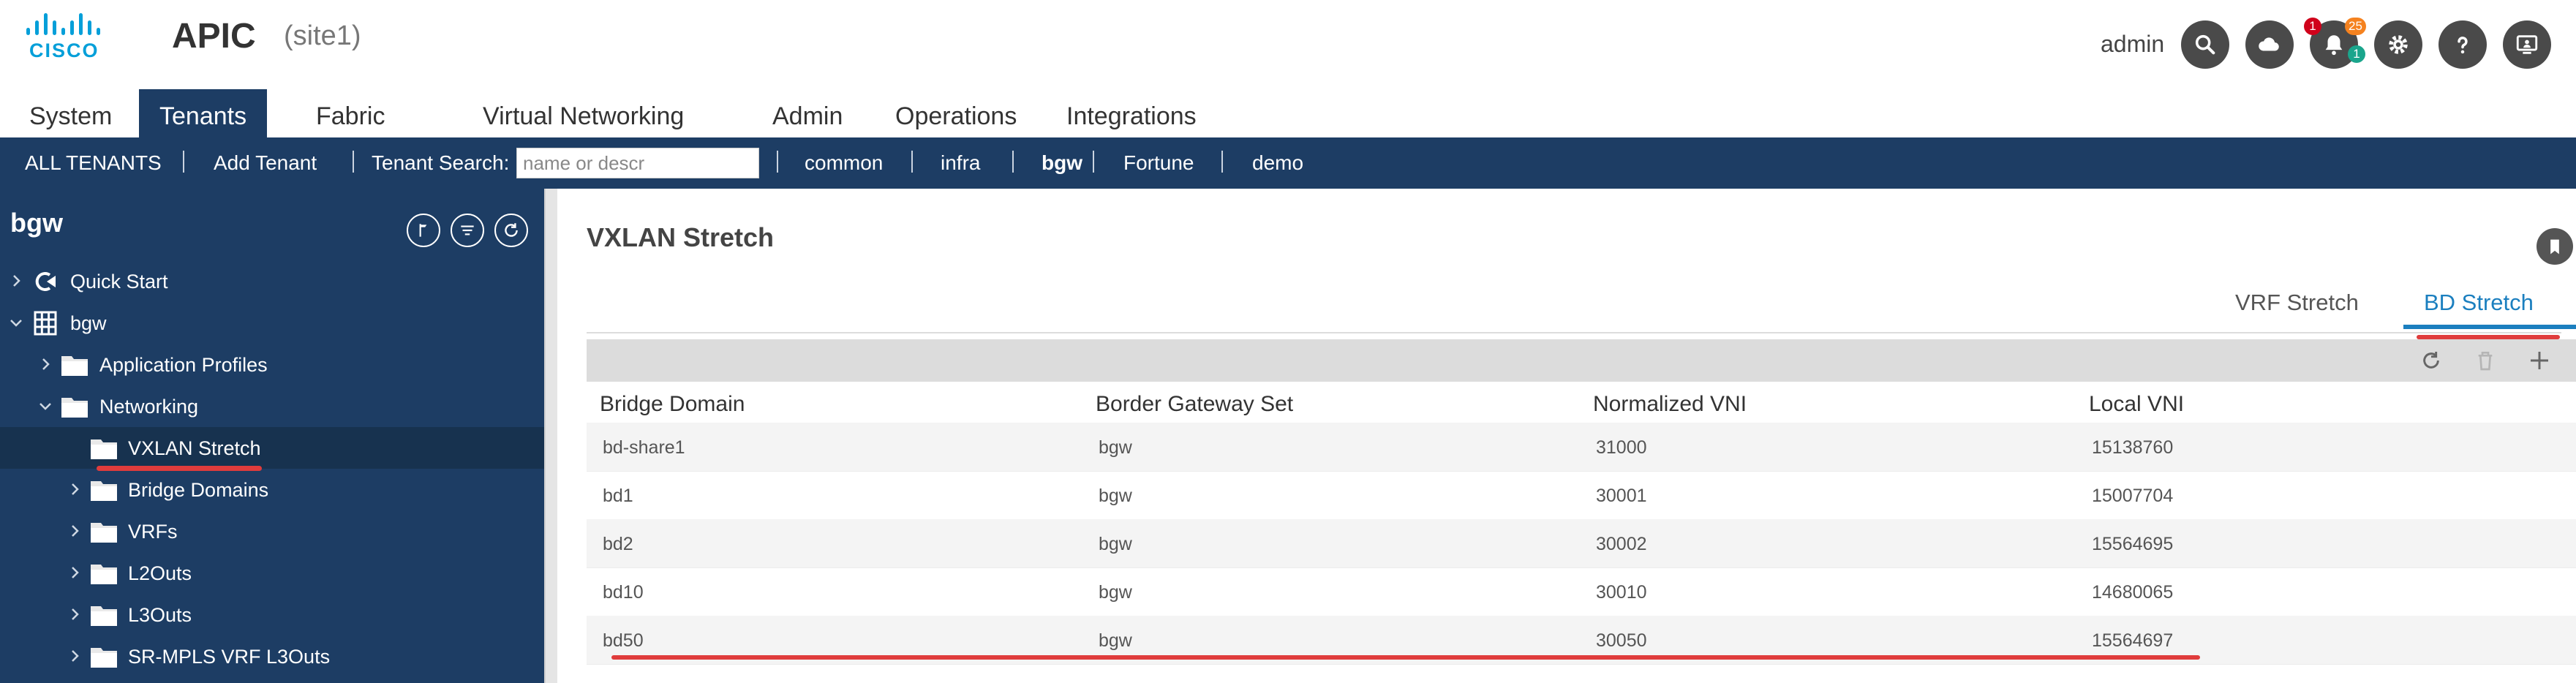 This screenshot has height=683, width=2576. Describe the element at coordinates (1574, 332) in the screenshot. I see `subtab-divider` at that location.